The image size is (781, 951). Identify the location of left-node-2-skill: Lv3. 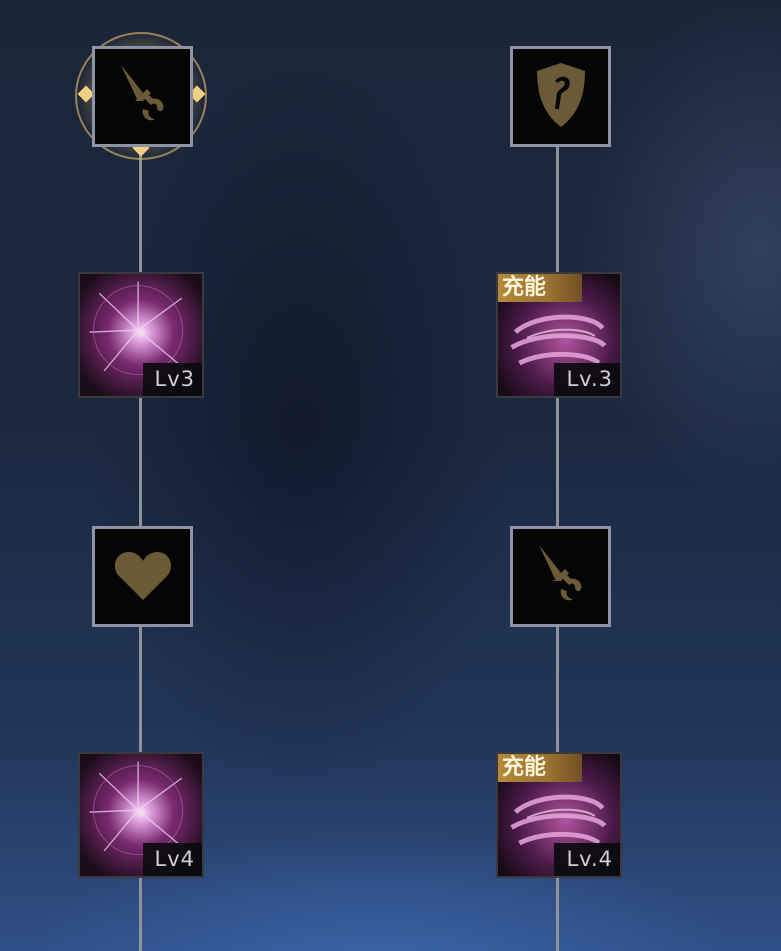
(141, 335).